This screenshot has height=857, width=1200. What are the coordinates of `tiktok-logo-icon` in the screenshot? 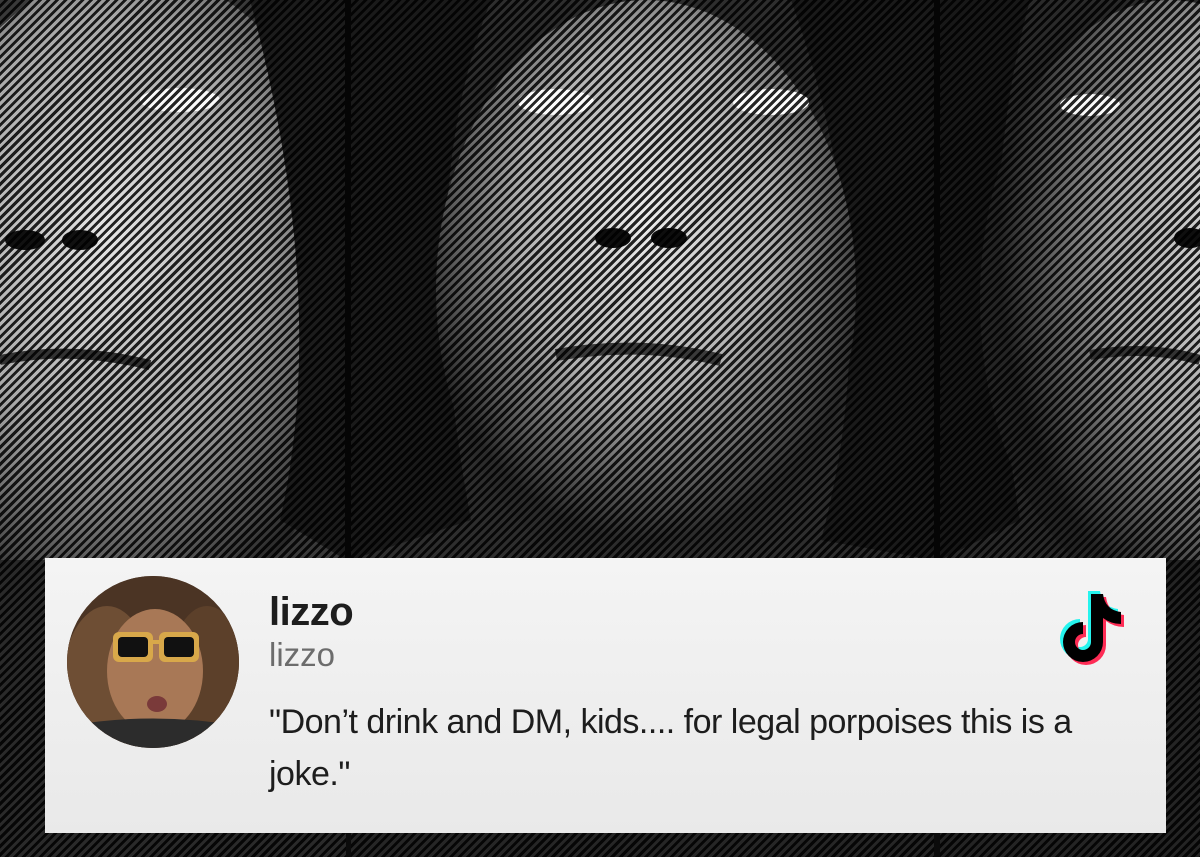 It's located at (1095, 625).